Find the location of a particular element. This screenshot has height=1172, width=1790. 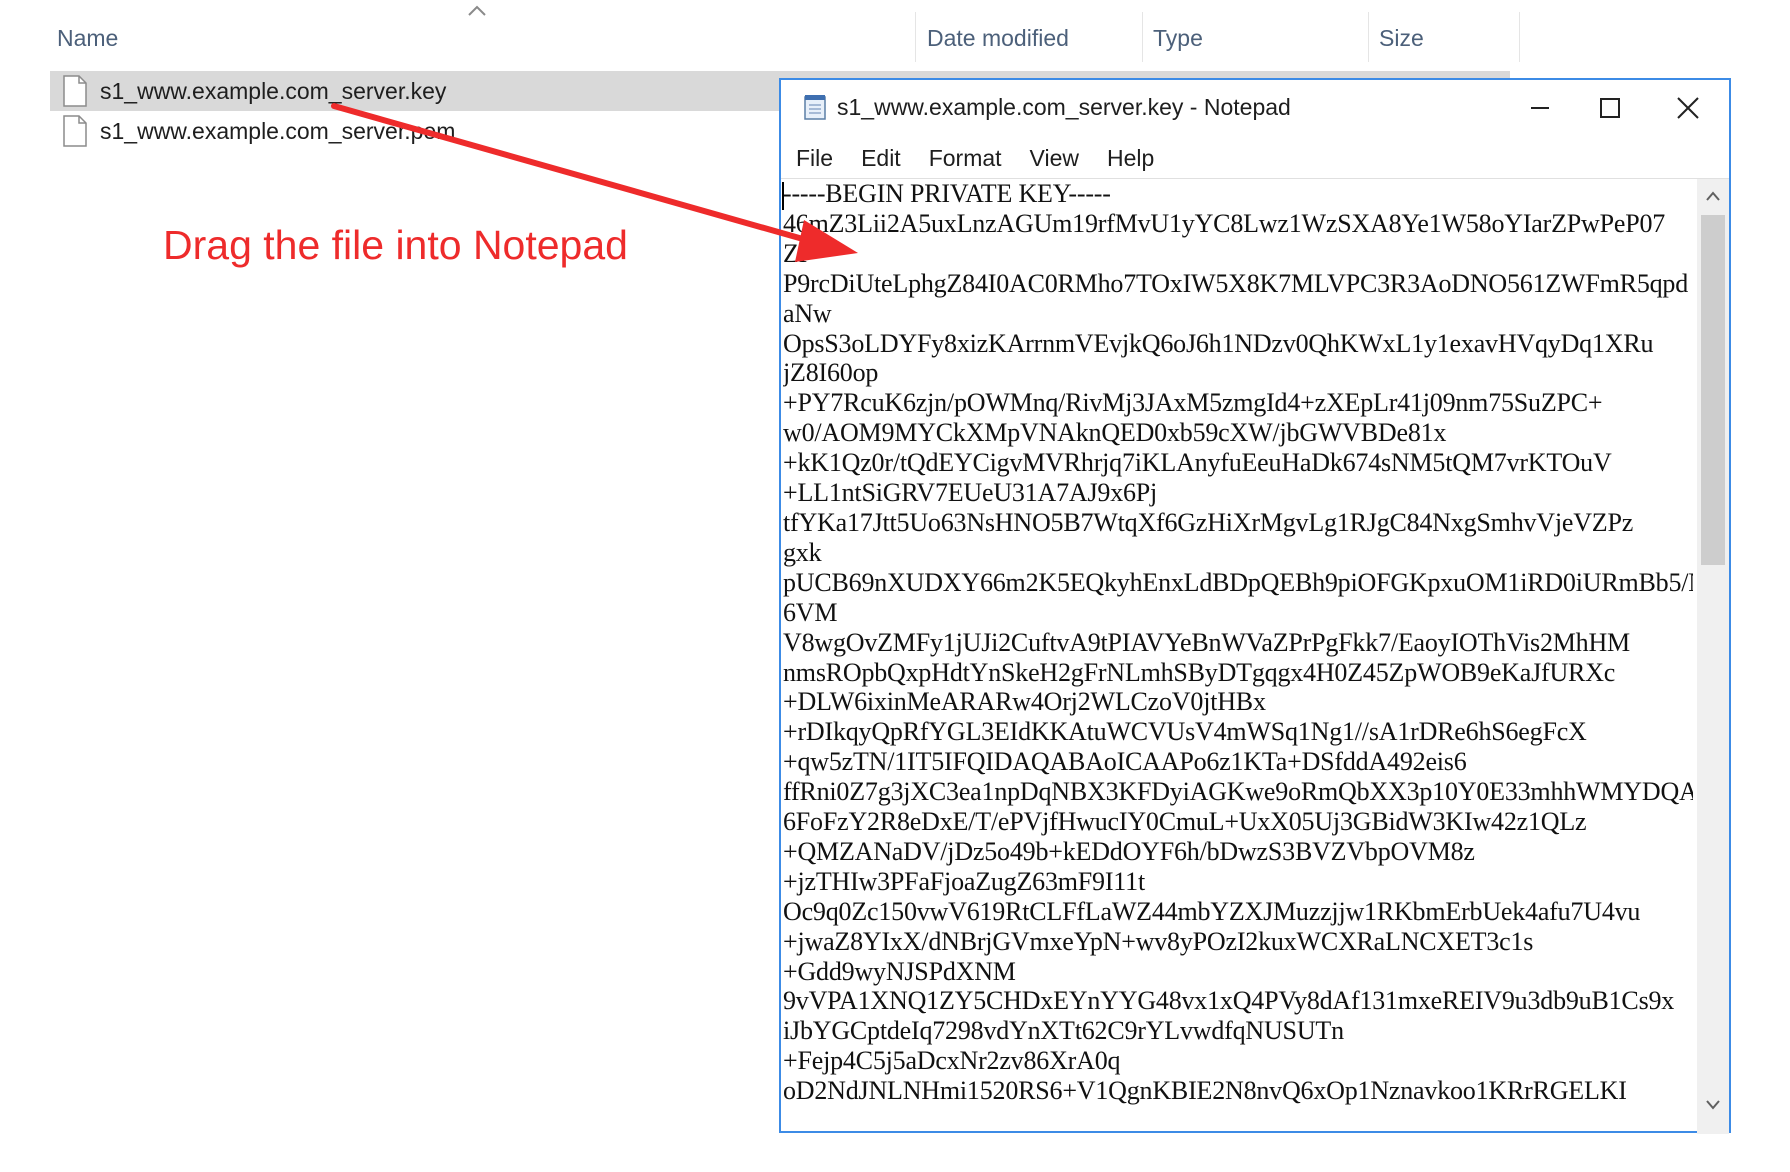

file-name: s1_www.example.com_server.pem is located at coordinates (278, 130).